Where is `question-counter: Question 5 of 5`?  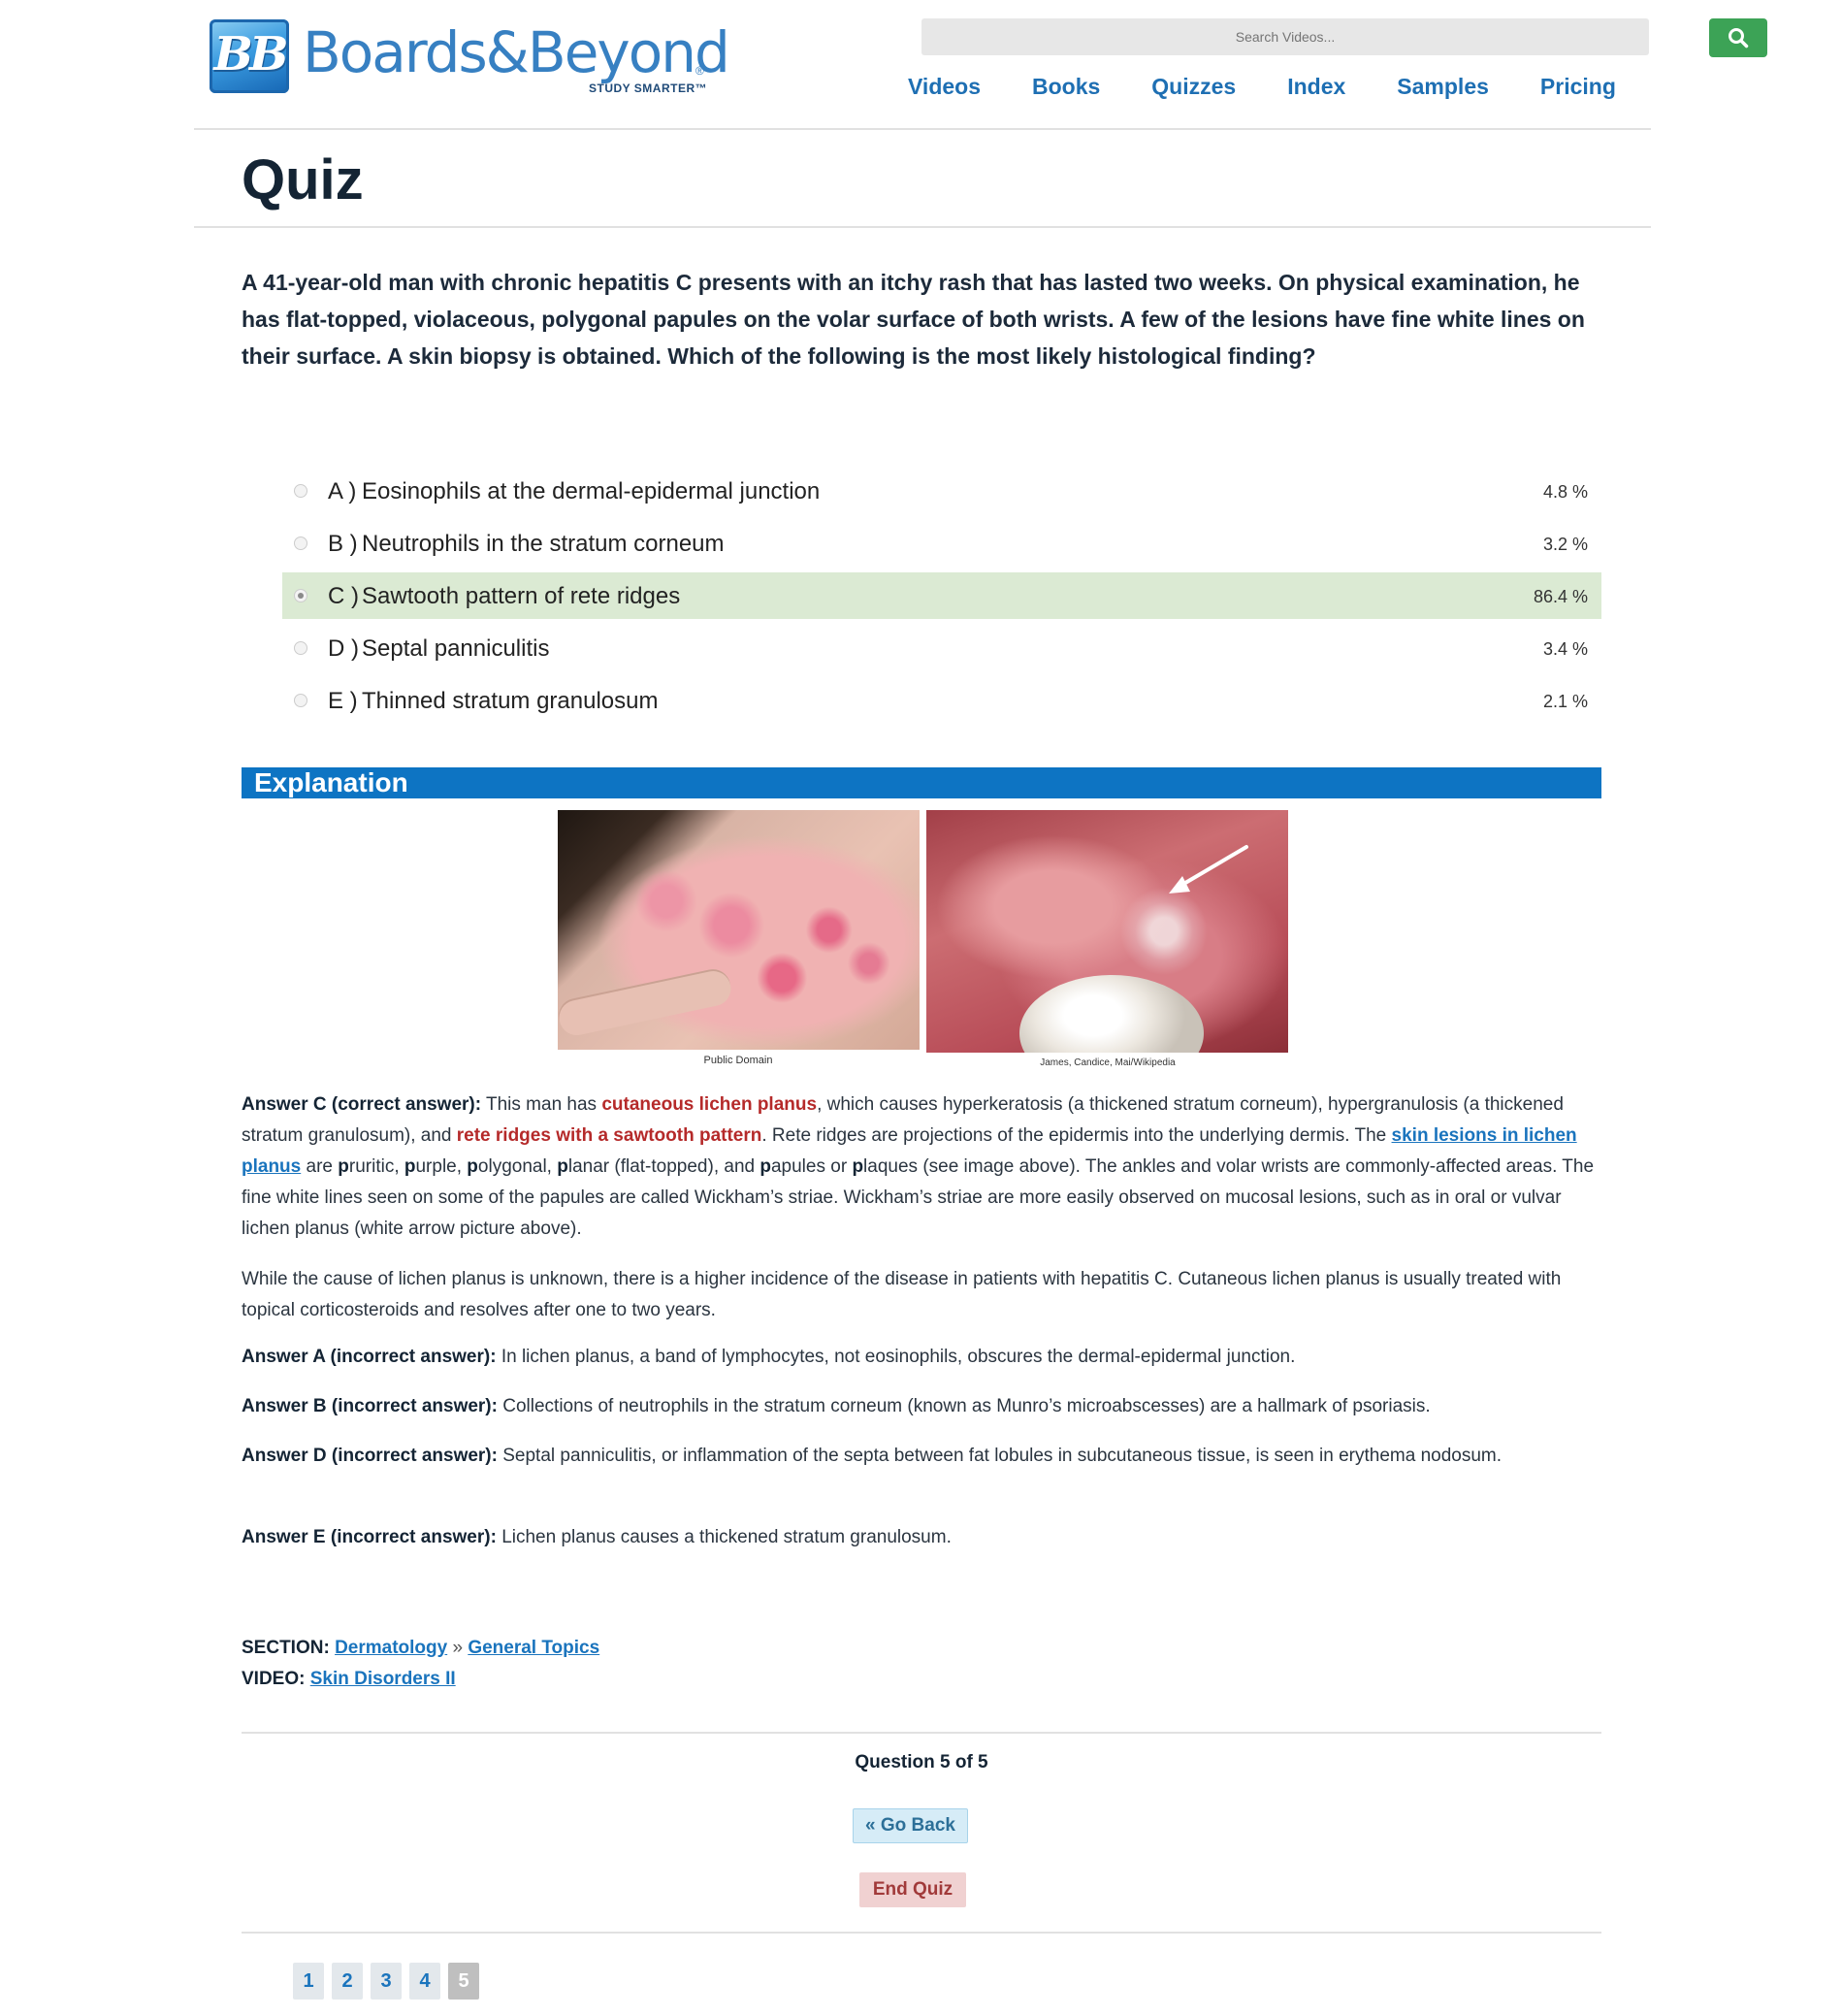
question-counter: Question 5 of 5 is located at coordinates (921, 1762).